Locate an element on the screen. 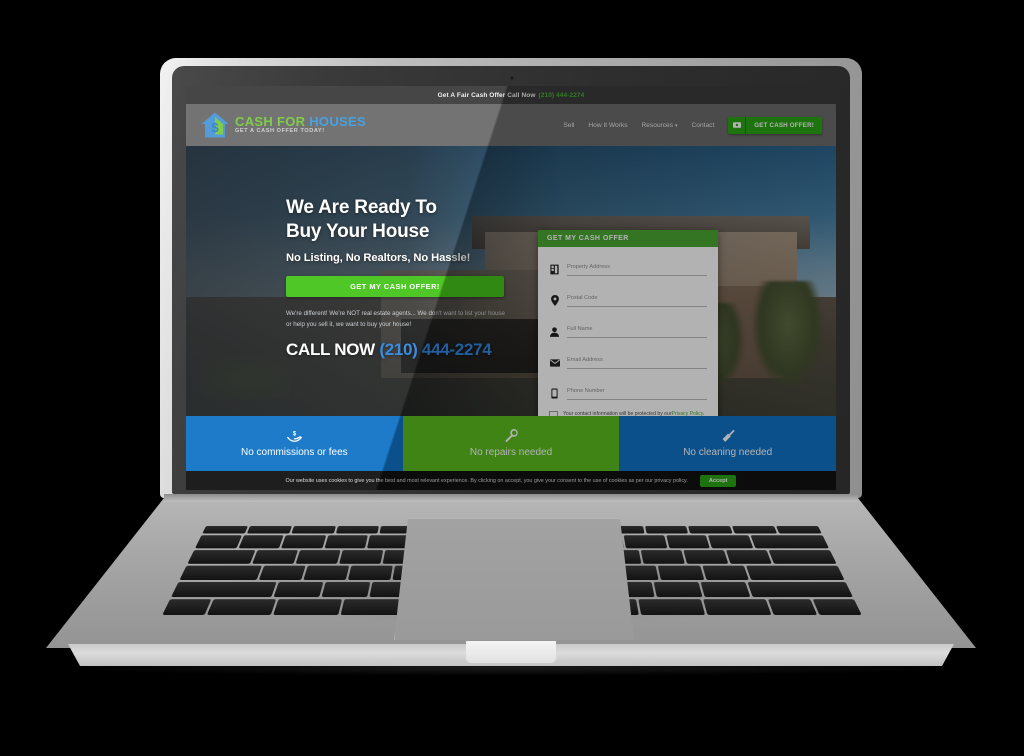 This screenshot has height=756, width=1024. field-phone-number: Phone Number is located at coordinates (628, 389).